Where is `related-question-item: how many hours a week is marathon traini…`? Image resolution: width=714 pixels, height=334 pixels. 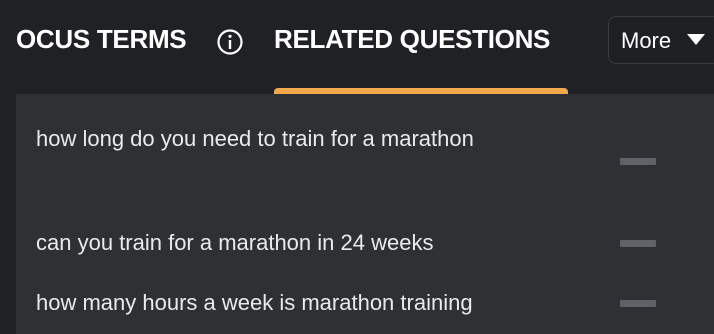
related-question-item: how many hours a week is marathon traini… is located at coordinates (316, 303).